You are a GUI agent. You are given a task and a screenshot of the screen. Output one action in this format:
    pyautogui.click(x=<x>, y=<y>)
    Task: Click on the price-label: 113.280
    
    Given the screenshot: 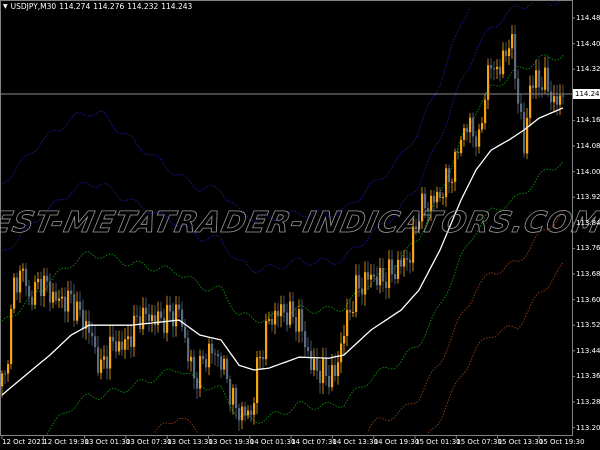 What is the action you would take?
    pyautogui.click(x=588, y=402)
    